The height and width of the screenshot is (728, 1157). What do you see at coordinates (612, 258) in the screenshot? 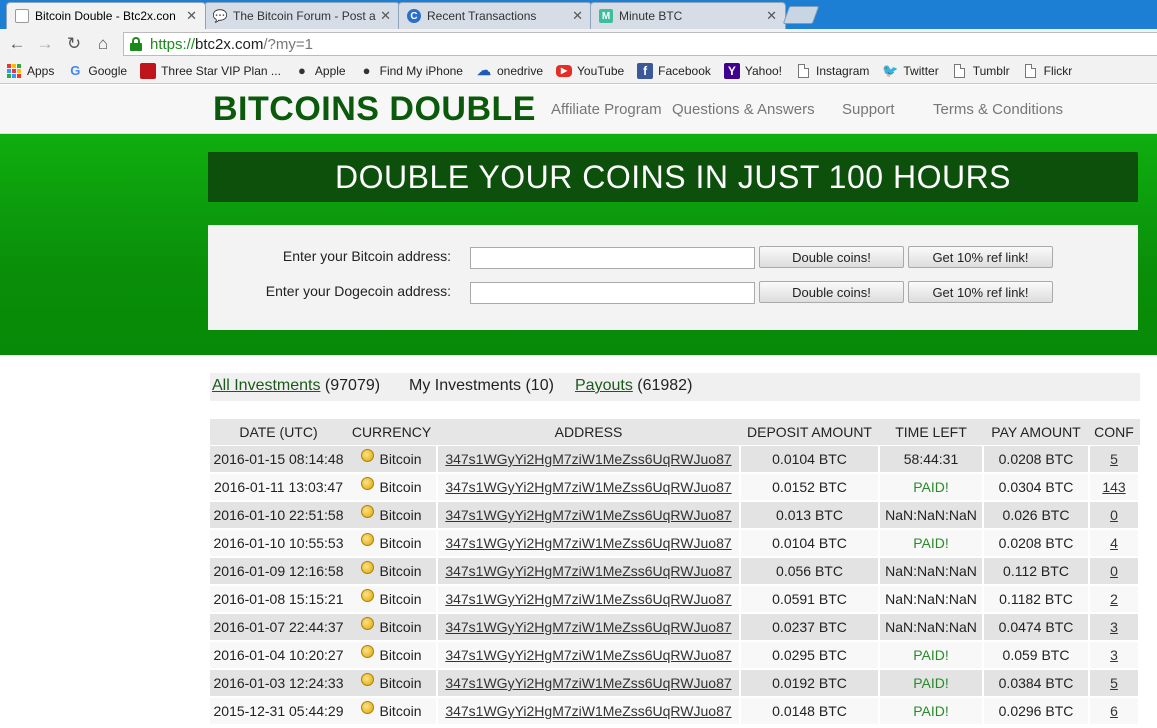
I see `bitcoin-address-input` at bounding box center [612, 258].